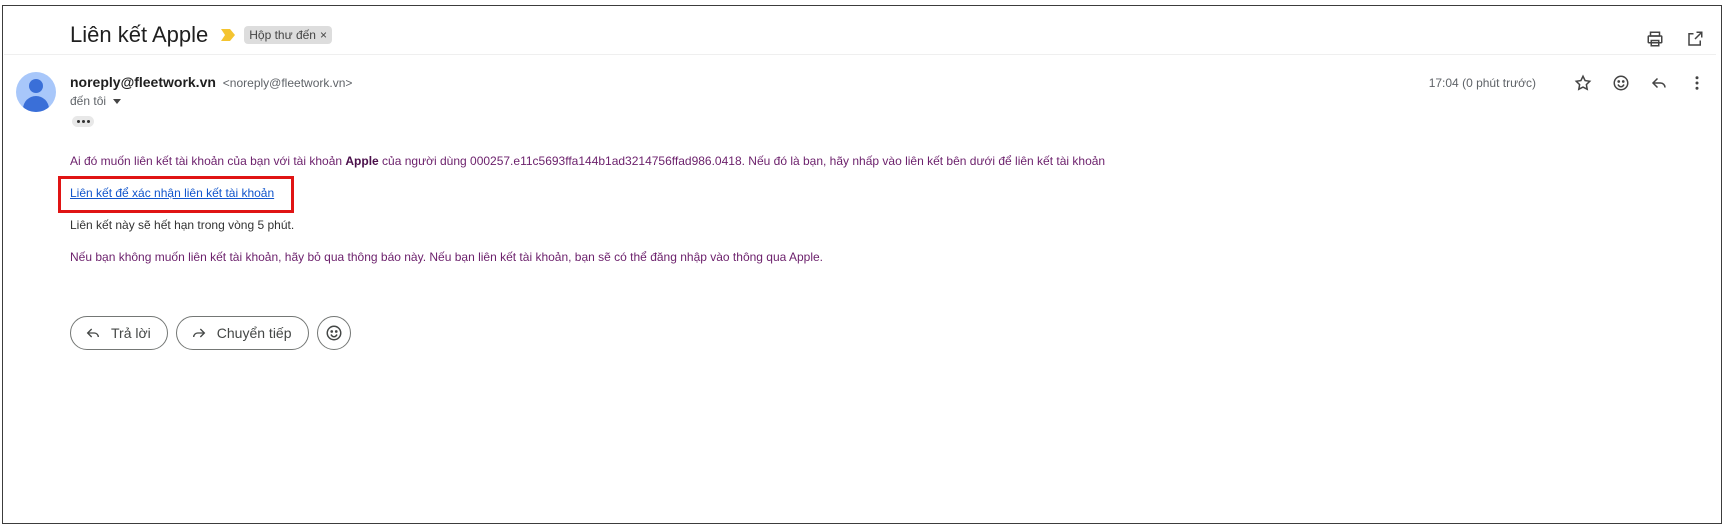  I want to click on remove-label-icon: ×, so click(323, 35).